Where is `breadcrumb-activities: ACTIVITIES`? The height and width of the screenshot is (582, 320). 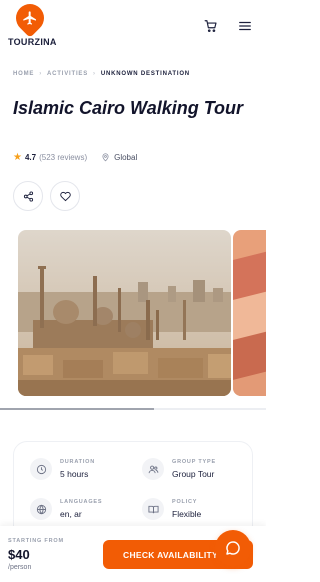
breadcrumb-activities: ACTIVITIES is located at coordinates (67, 74).